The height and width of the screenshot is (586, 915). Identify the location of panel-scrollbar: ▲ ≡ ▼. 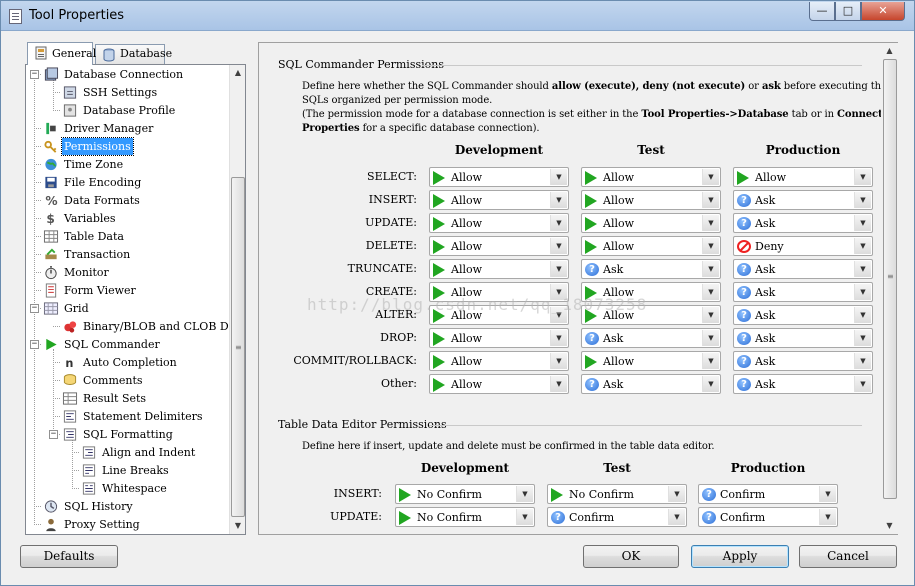
(889, 288).